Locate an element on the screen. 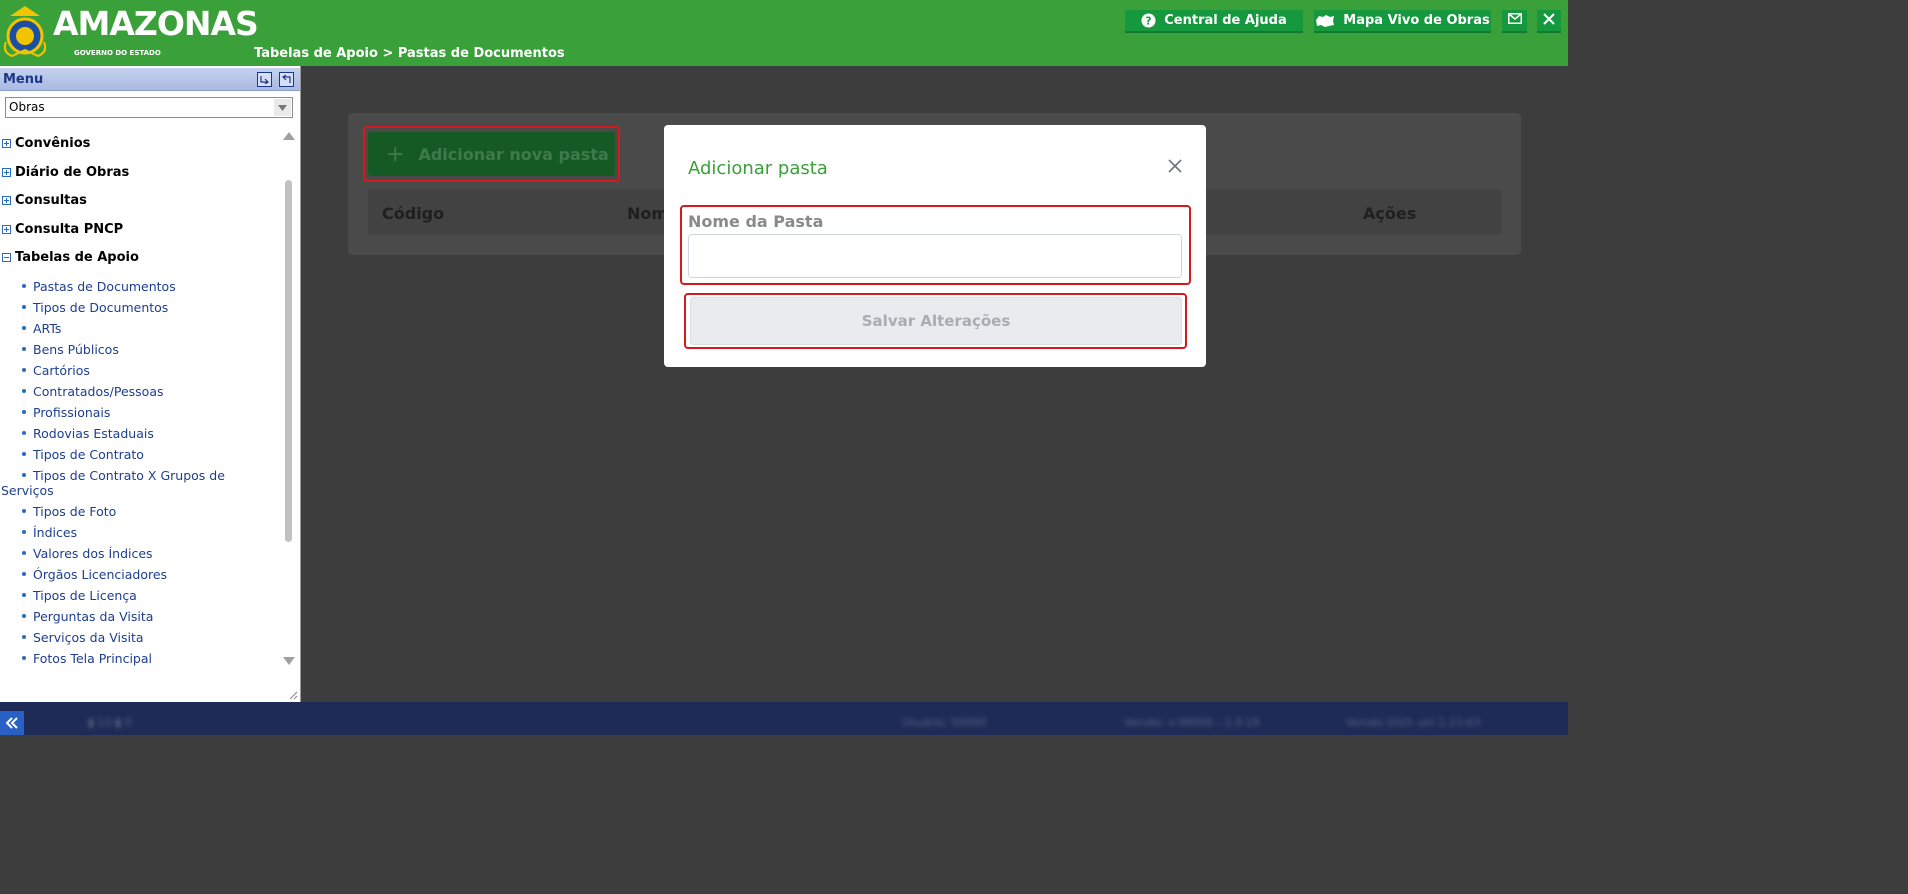 This screenshot has width=1908, height=894. menu-item-rodovias-estaduais: Rodovias Estaduais is located at coordinates (149, 433).